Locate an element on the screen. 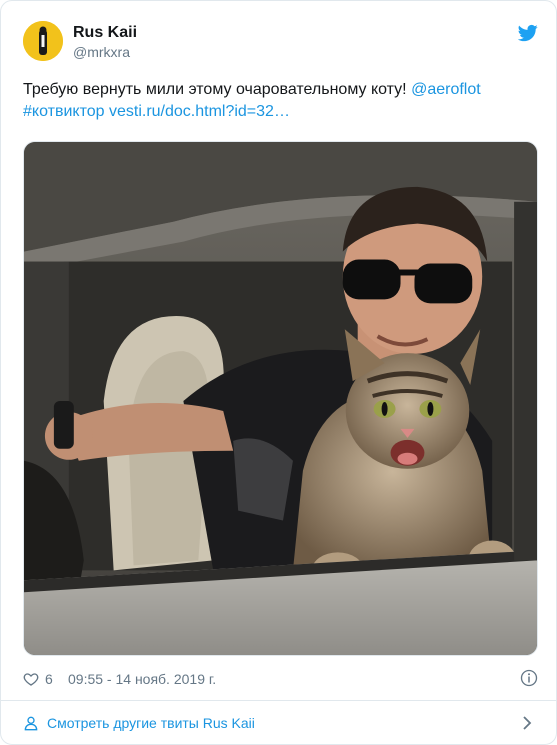 The width and height of the screenshot is (557, 745). heart-icon is located at coordinates (31, 679).